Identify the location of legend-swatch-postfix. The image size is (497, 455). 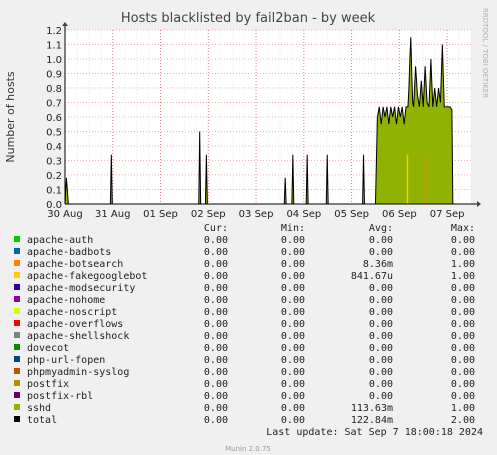
(17, 383).